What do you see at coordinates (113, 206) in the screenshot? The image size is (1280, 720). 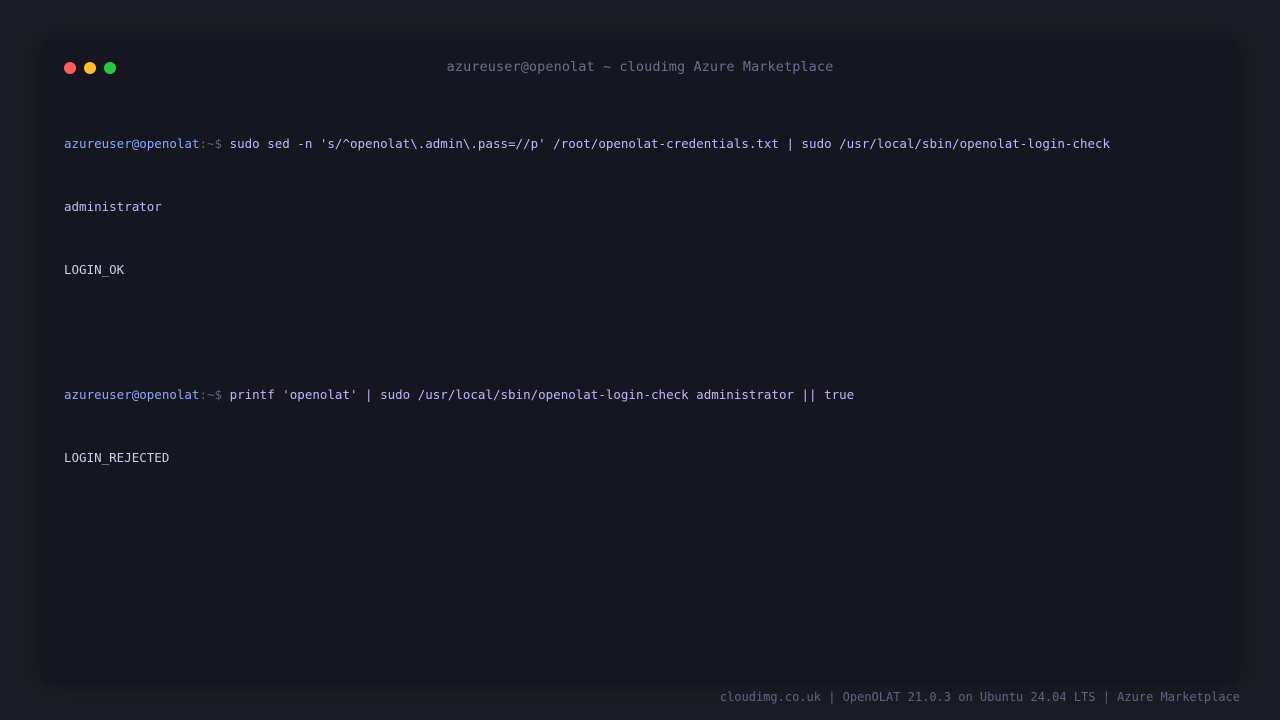 I see `command-text-wrap: administrator` at bounding box center [113, 206].